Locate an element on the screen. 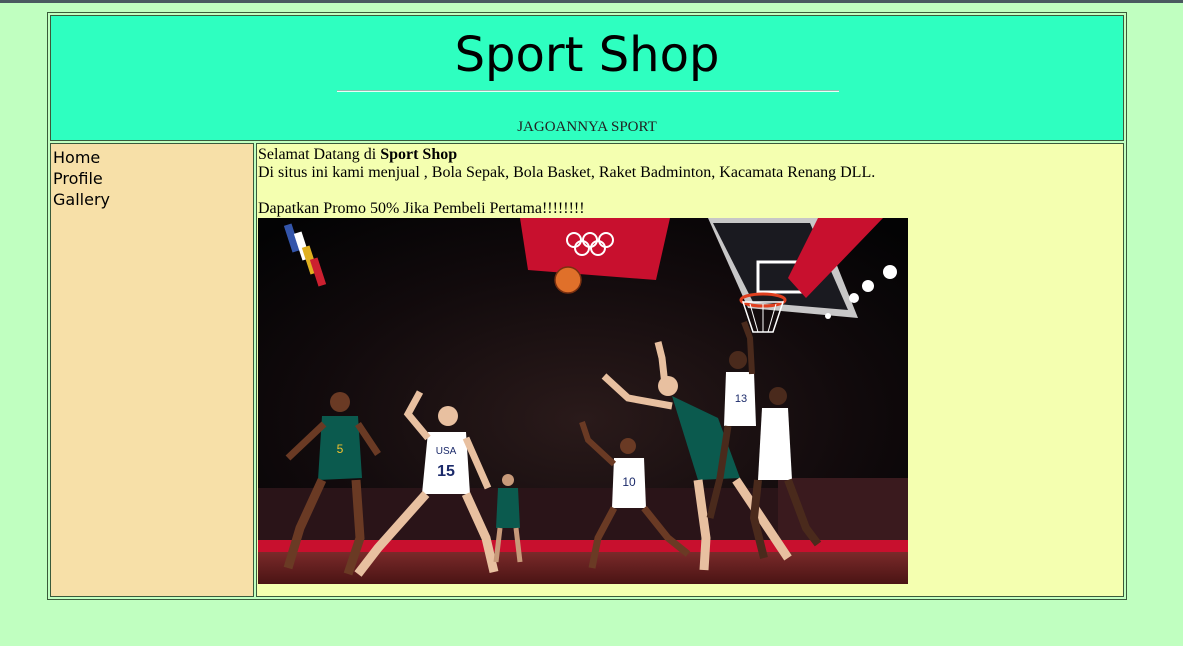  nav-link-home: Home is located at coordinates (152, 157).